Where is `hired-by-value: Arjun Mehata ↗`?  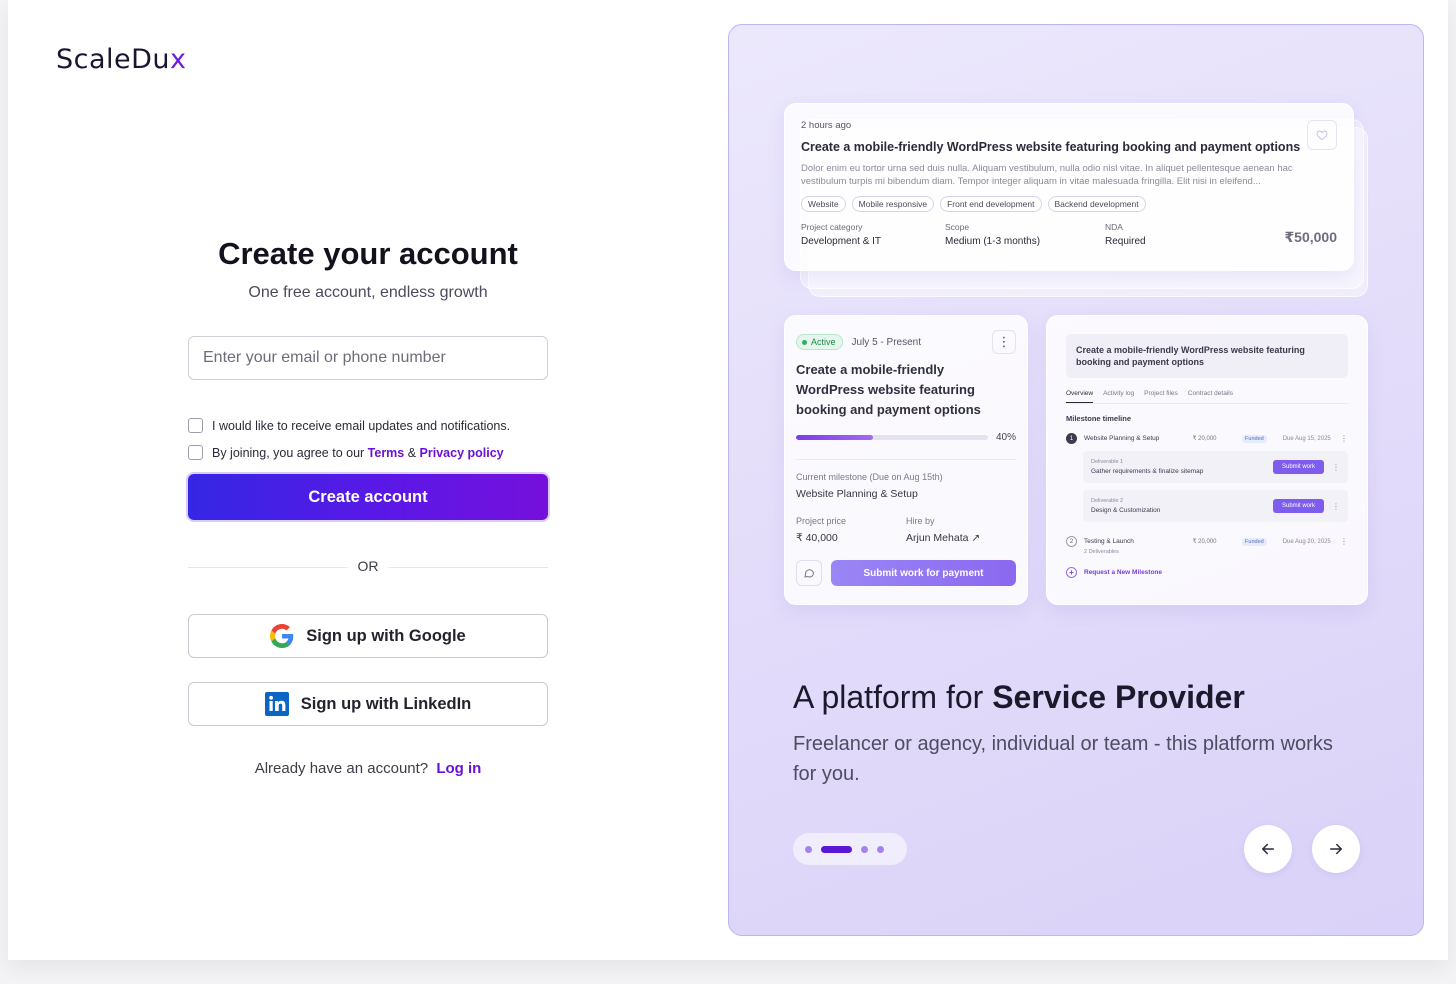
hired-by-value: Arjun Mehata ↗ is located at coordinates (961, 538).